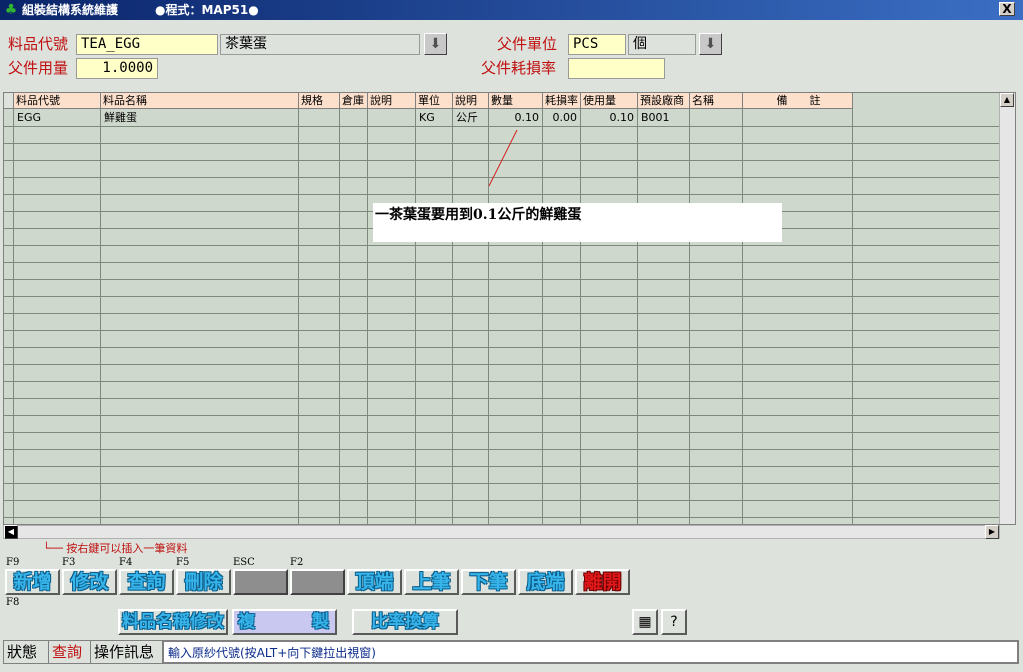  I want to click on col-usage: 使用量, so click(609, 101).